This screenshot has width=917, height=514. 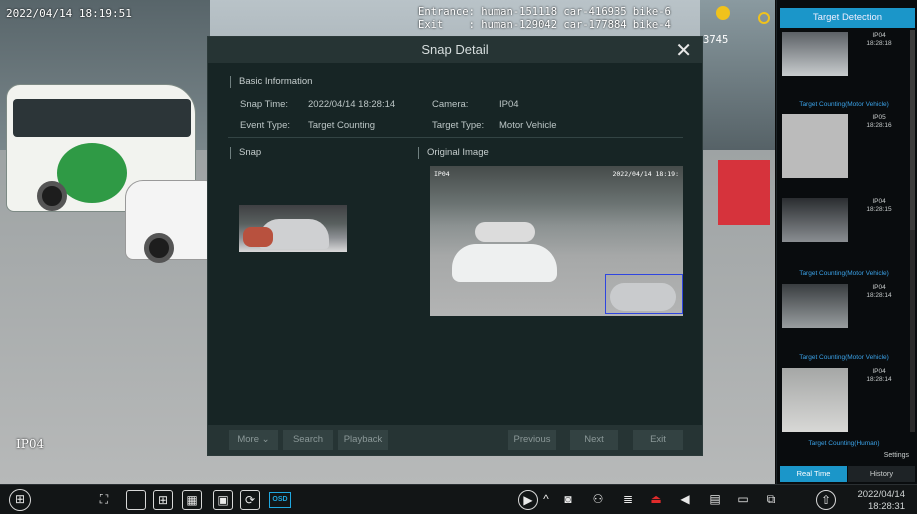 What do you see at coordinates (223, 500) in the screenshot?
I see `custom-layout-icon: ▣` at bounding box center [223, 500].